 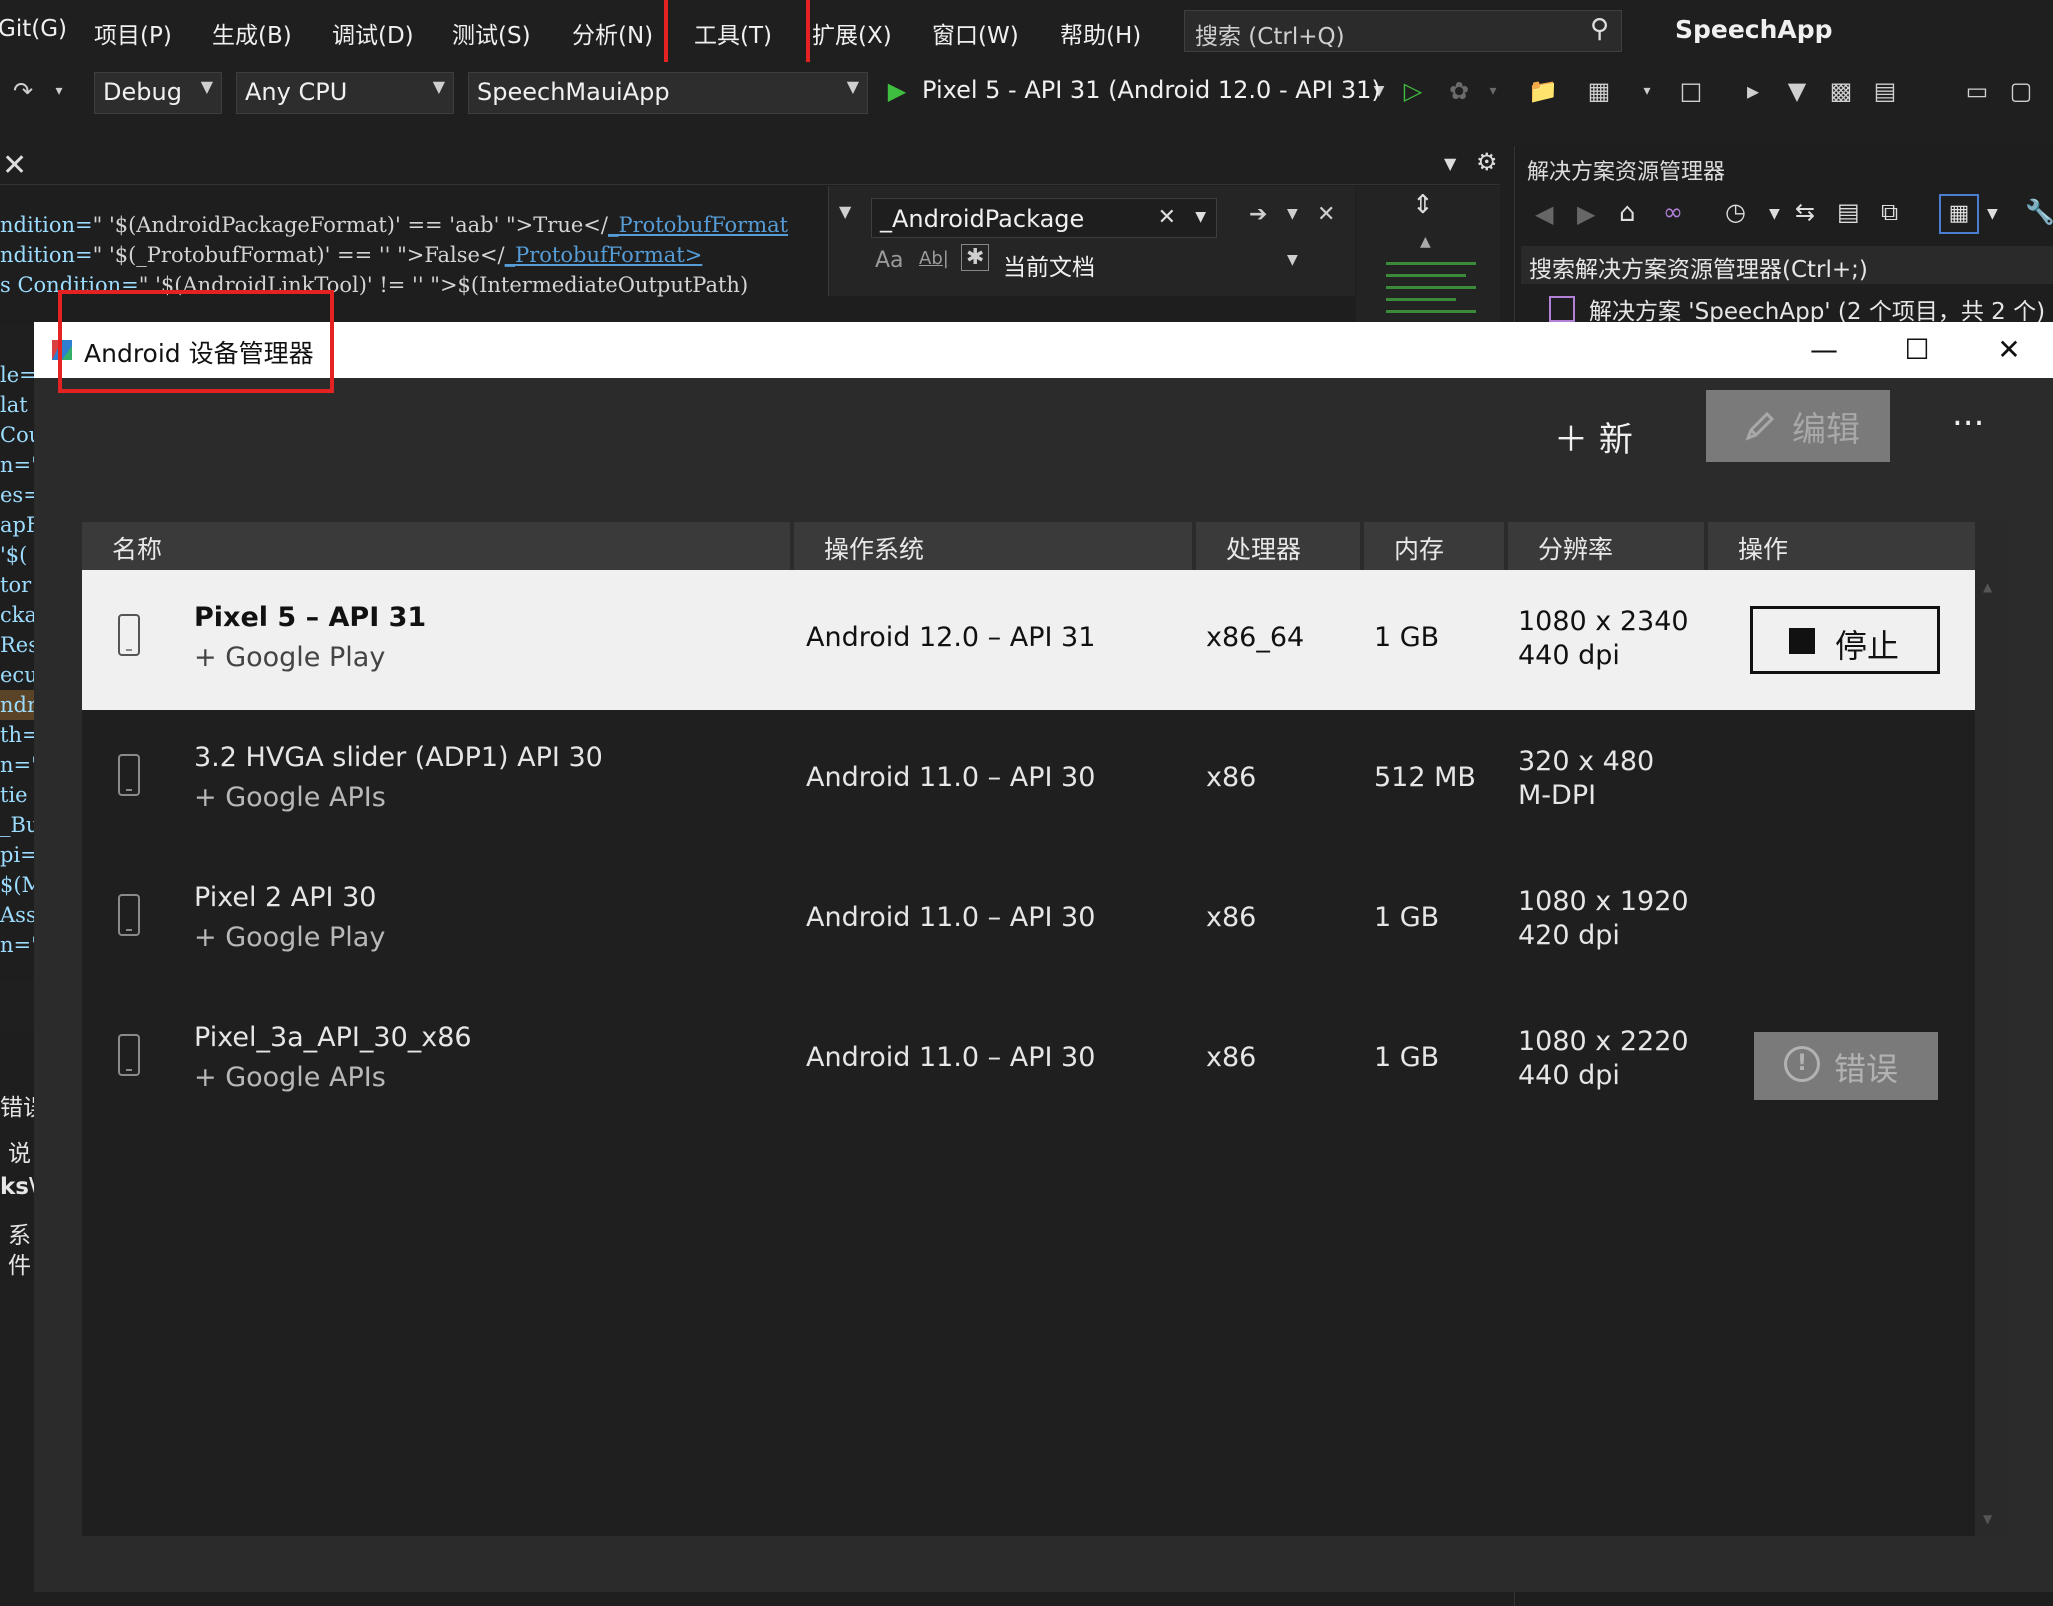 What do you see at coordinates (951, 917) in the screenshot?
I see `device-os: Android 11.0 – API 30` at bounding box center [951, 917].